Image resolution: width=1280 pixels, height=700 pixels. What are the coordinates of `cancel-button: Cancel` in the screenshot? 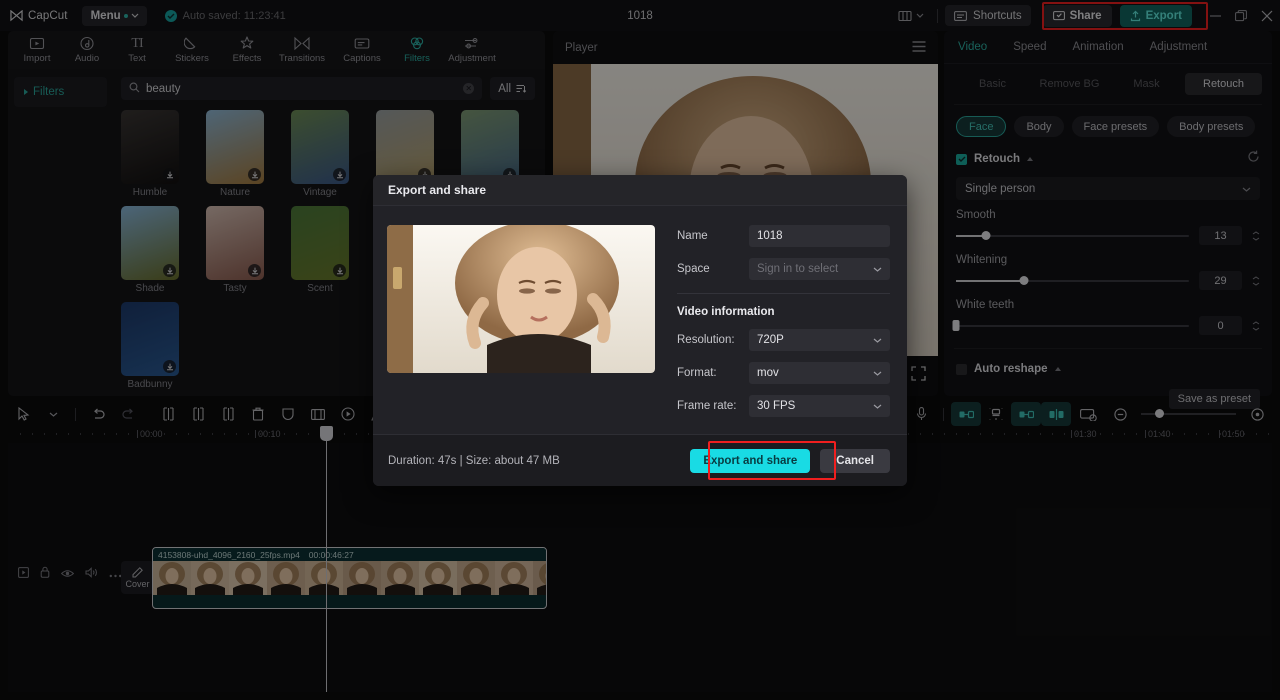 It's located at (855, 460).